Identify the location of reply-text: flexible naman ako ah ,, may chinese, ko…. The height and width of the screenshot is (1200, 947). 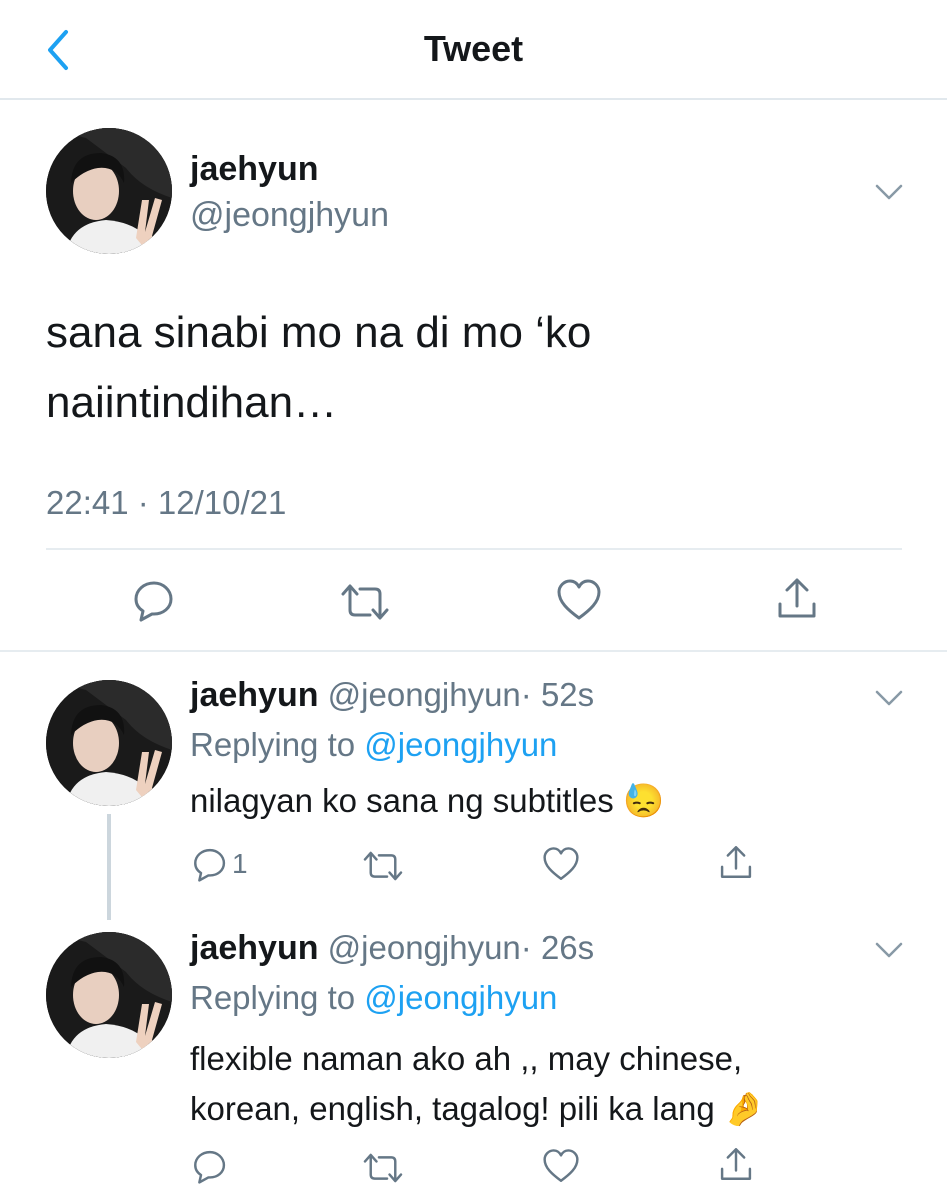
(477, 1084).